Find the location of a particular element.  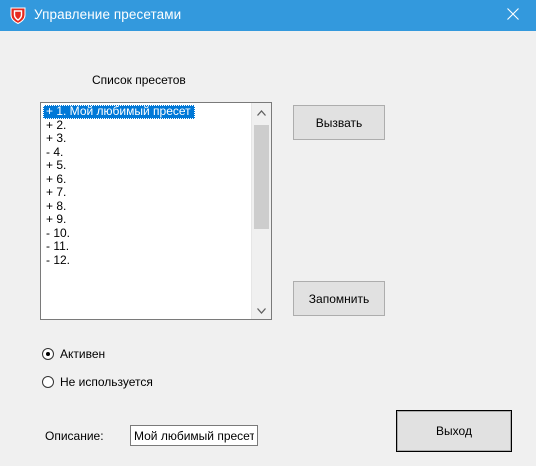

window-title: Управление пресетами is located at coordinates (108, 14).